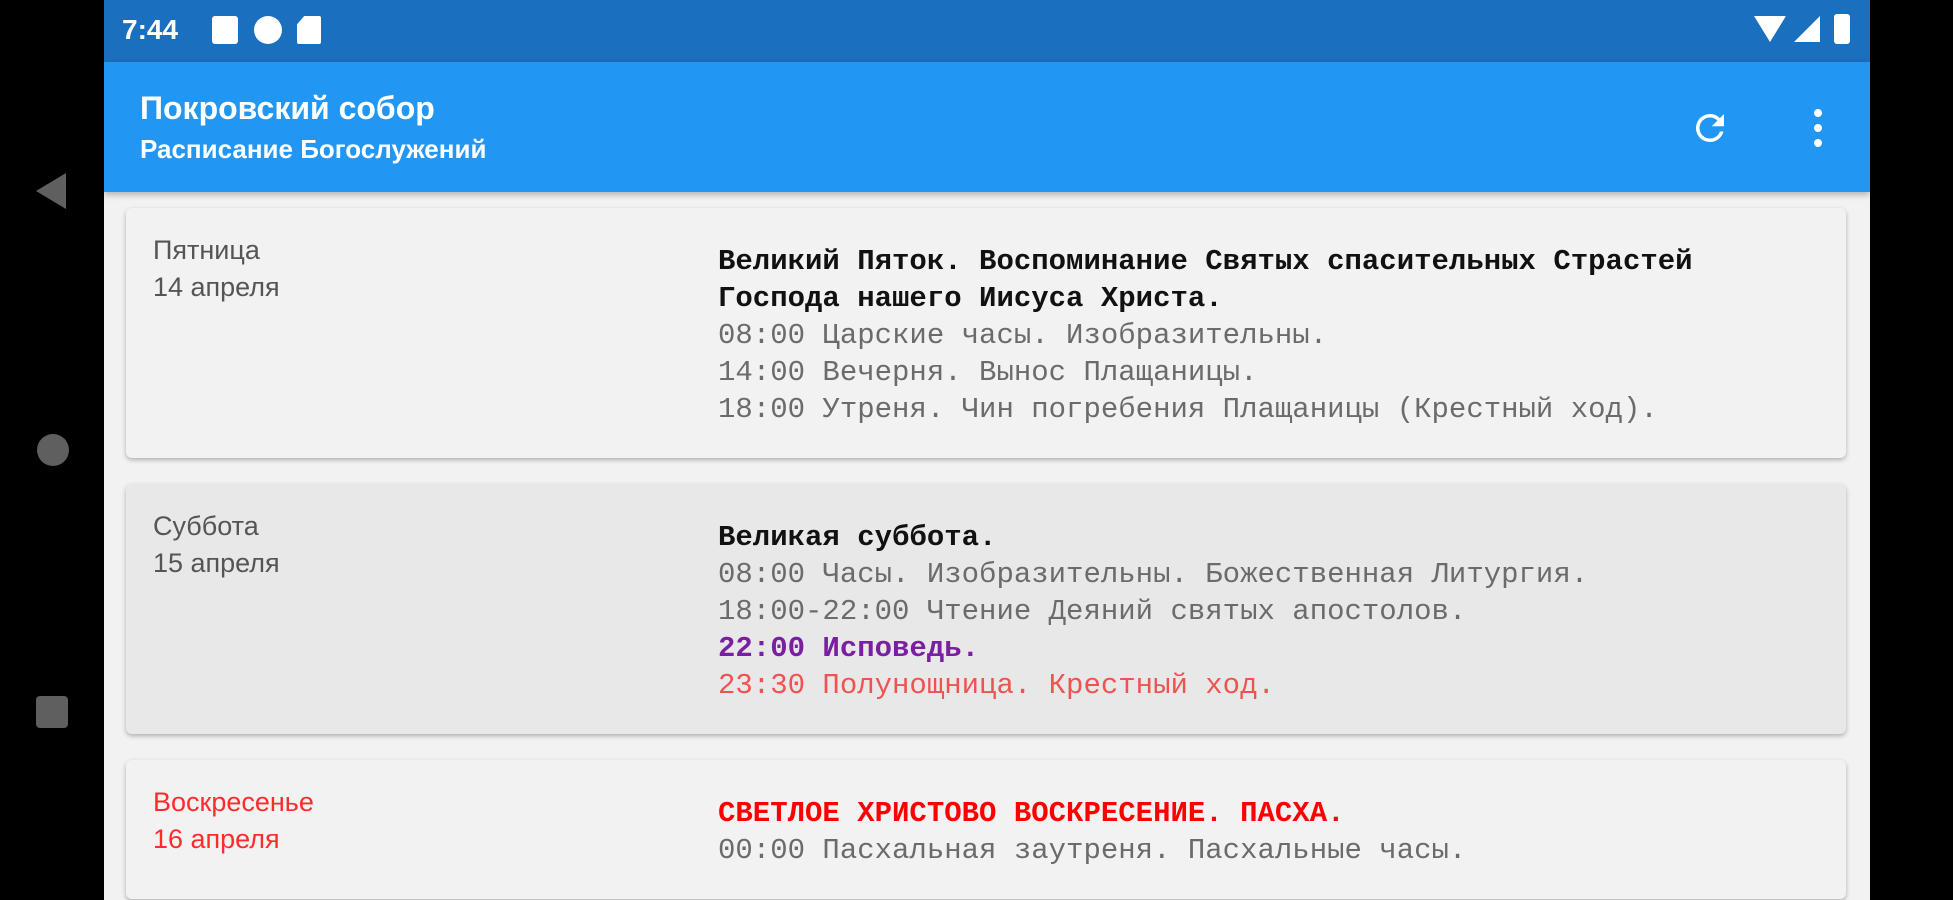  I want to click on battery-icon, so click(1842, 29).